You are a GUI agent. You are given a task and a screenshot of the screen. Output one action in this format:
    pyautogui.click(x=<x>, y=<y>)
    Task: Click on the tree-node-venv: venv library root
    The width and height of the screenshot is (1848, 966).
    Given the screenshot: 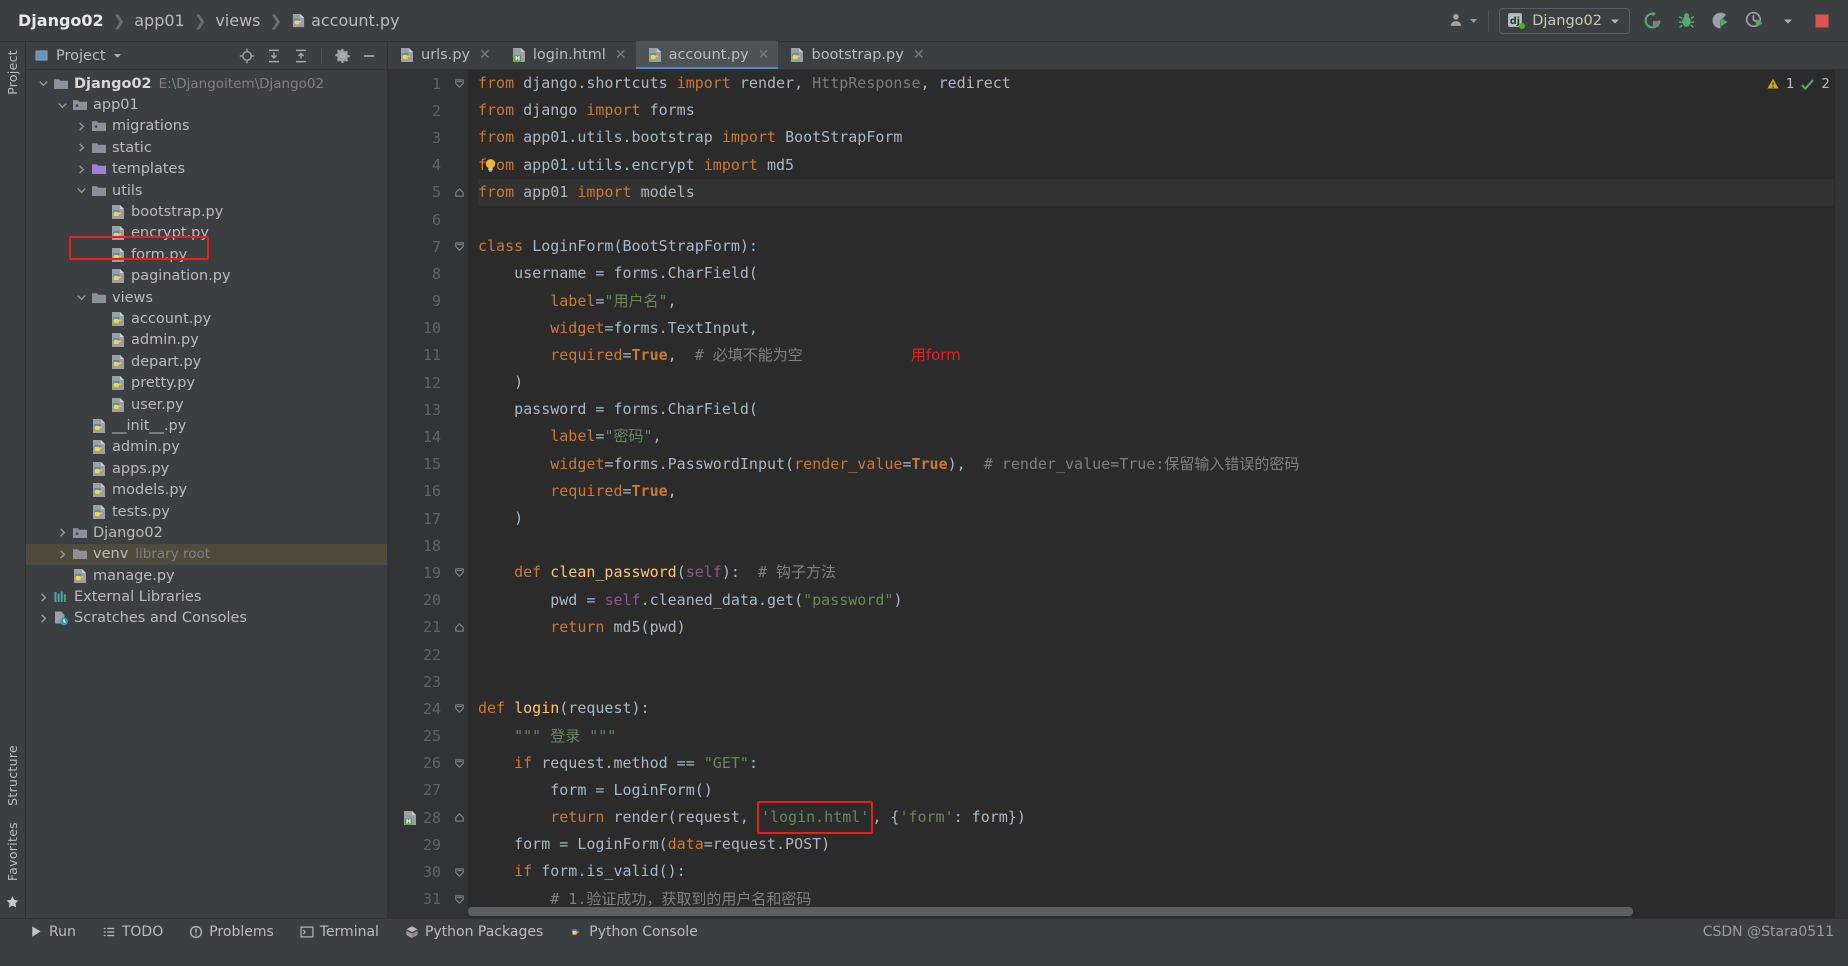 What is the action you would take?
    pyautogui.click(x=206, y=554)
    